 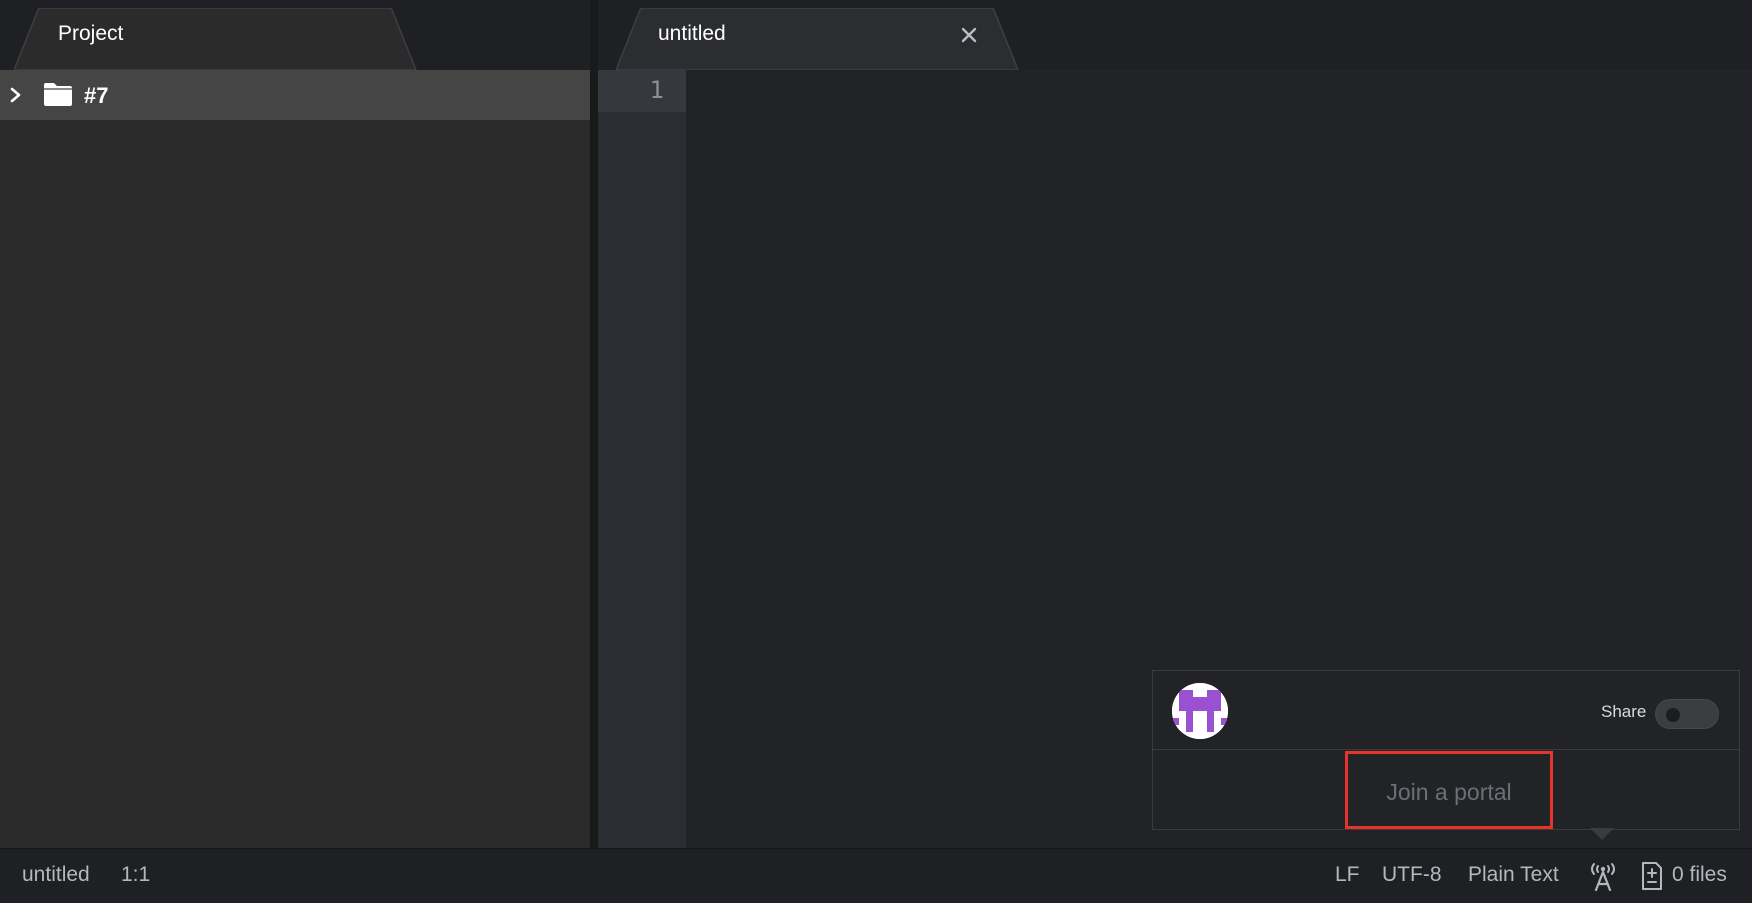 What do you see at coordinates (876, 875) in the screenshot?
I see `status-bar: untitled 1:1 LF UTF-8 Plain Text 0 files` at bounding box center [876, 875].